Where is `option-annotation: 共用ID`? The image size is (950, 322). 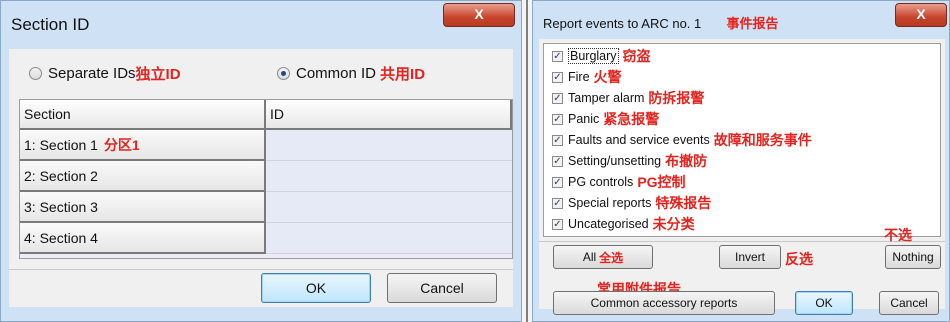 option-annotation: 共用ID is located at coordinates (403, 74).